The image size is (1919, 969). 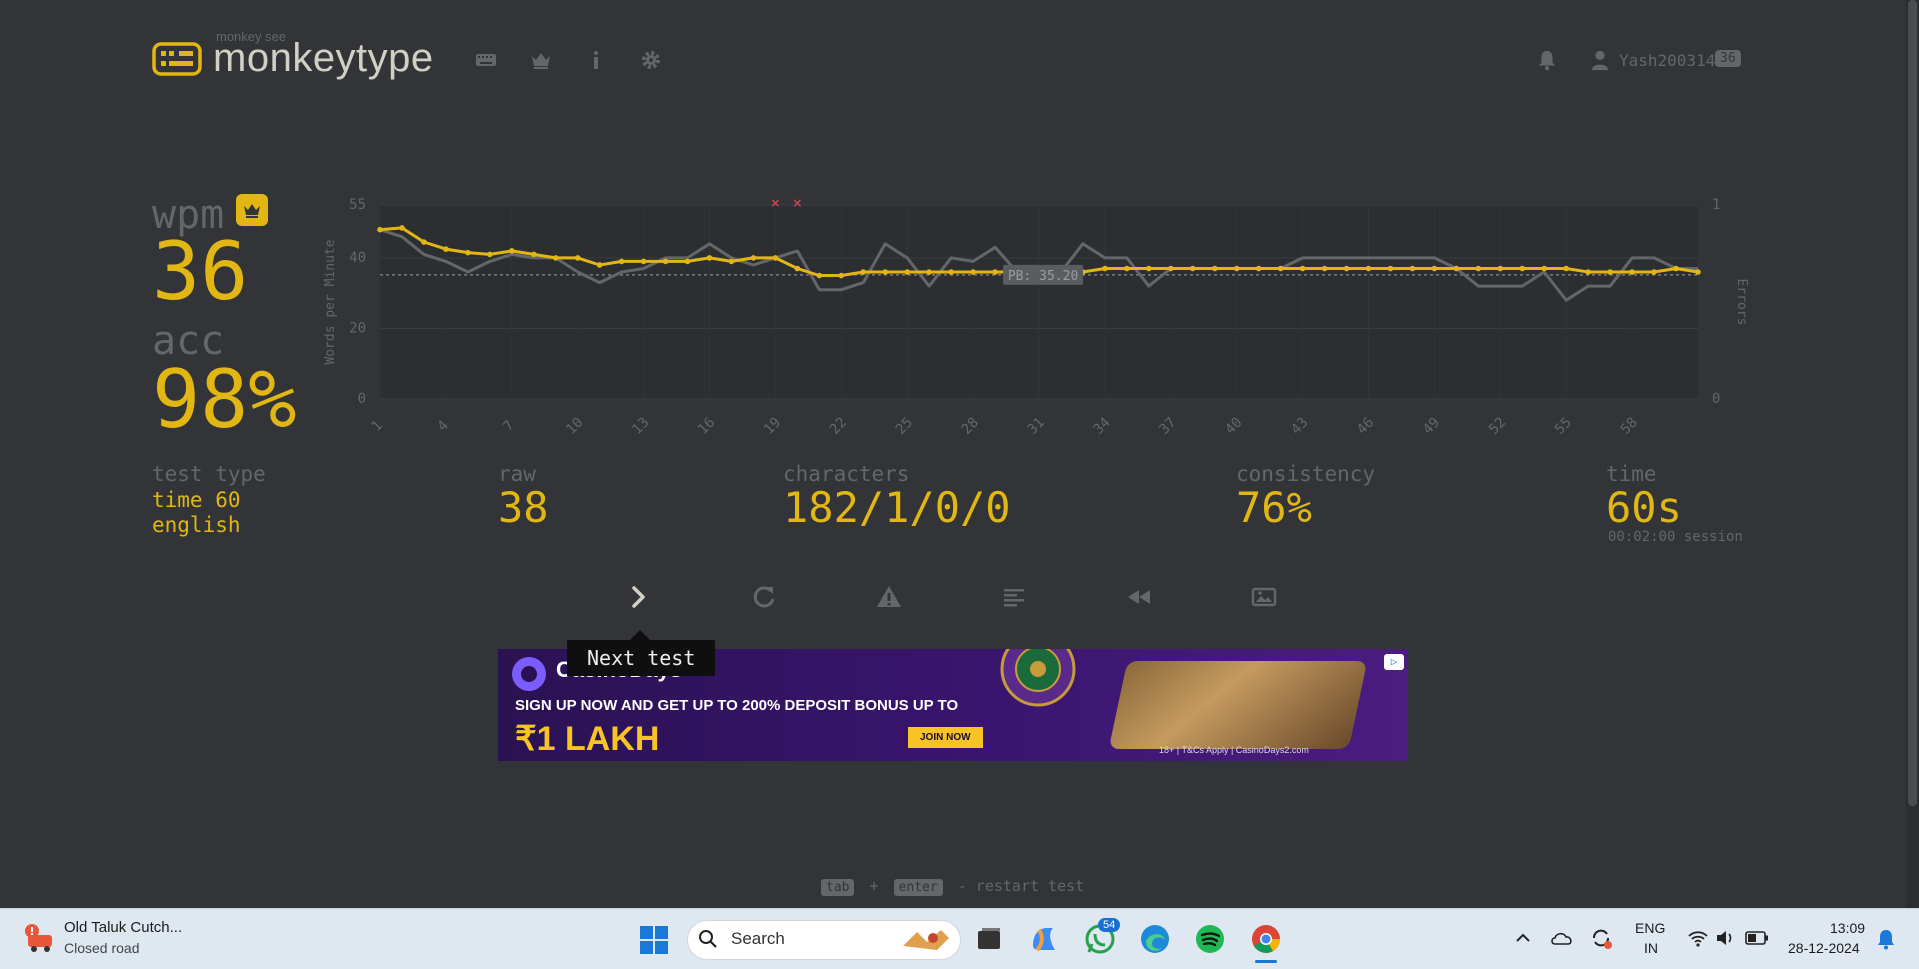 What do you see at coordinates (357, 205) in the screenshot?
I see `y-tick-label: 55` at bounding box center [357, 205].